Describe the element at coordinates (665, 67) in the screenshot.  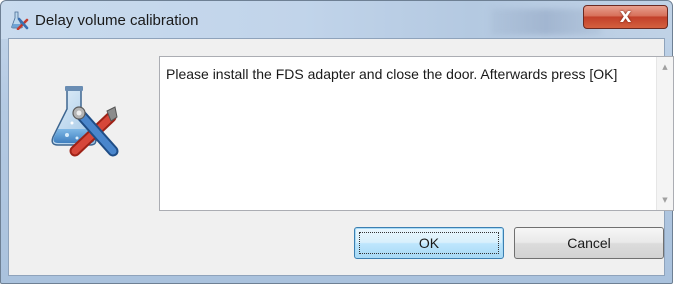
I see `scroll-up-icon: ▲` at that location.